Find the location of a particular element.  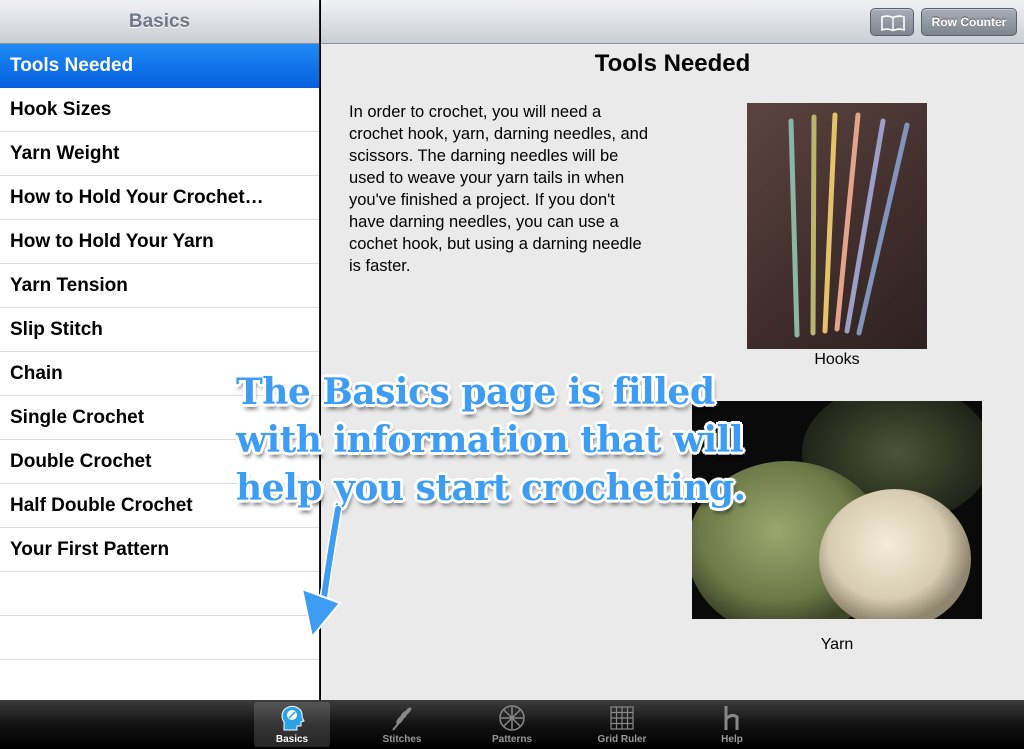

sidebar-item-slip-stitch: Slip Stitch is located at coordinates (159, 330).